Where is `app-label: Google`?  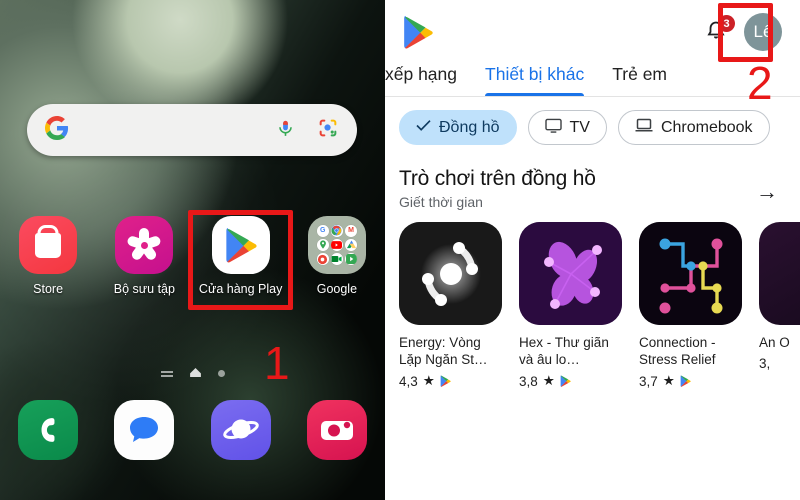
app-label: Google is located at coordinates (337, 289).